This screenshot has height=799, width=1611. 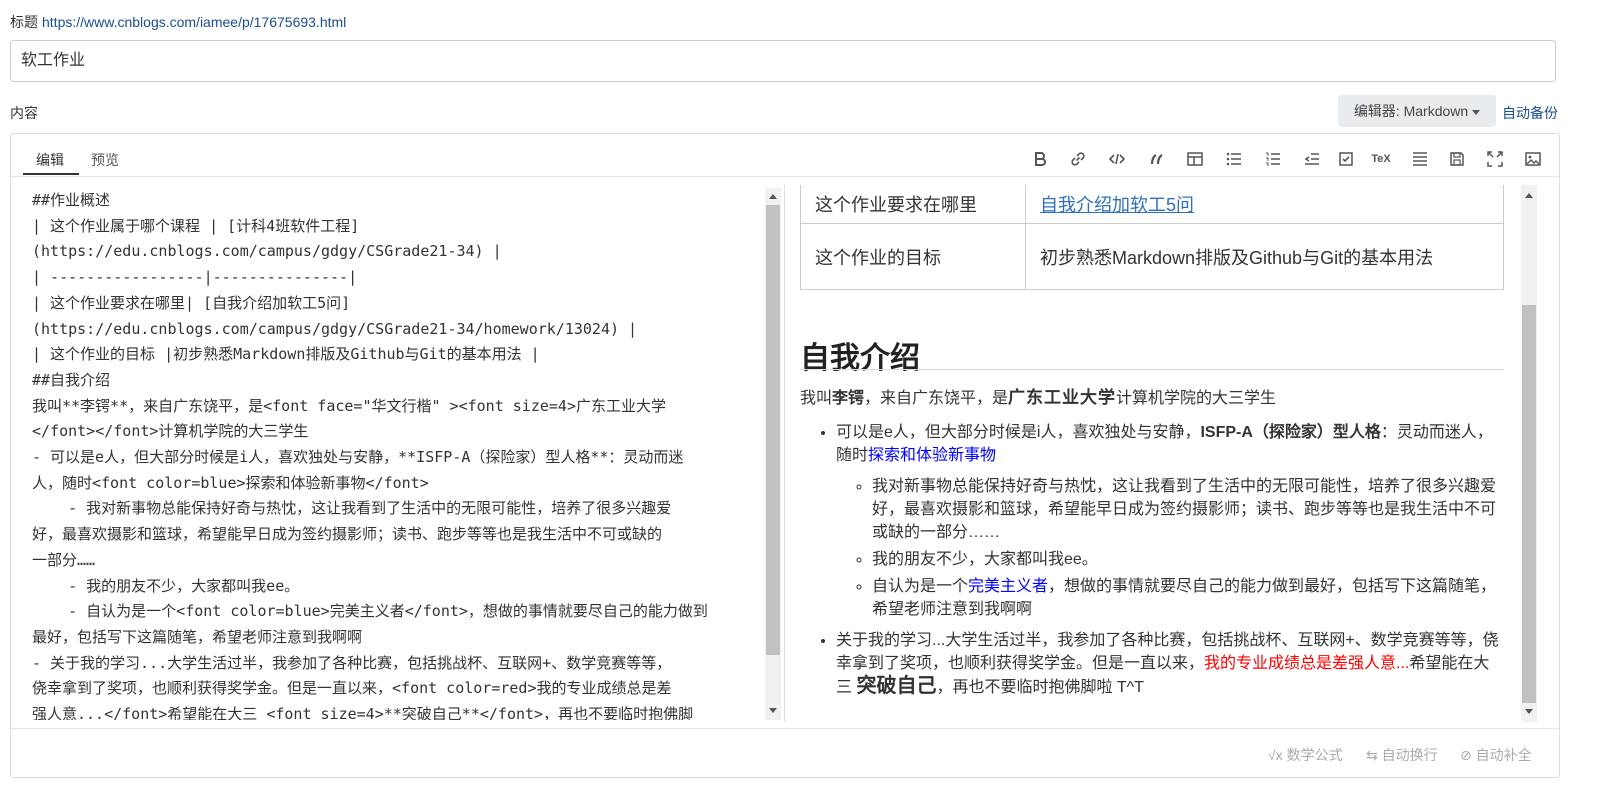 I want to click on auto-complete-toggle: ⊘ 自动补全, so click(x=1496, y=755).